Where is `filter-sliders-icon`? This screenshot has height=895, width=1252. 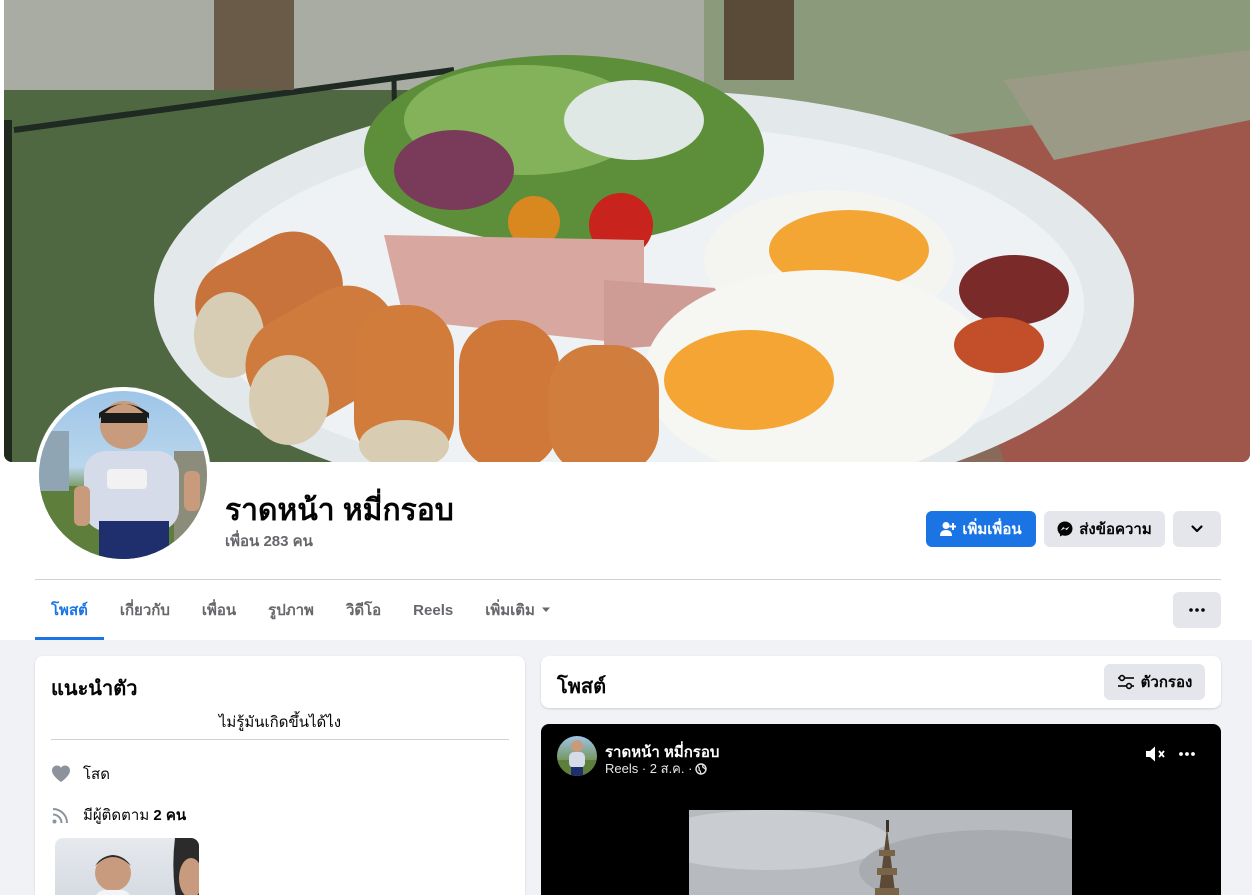
filter-sliders-icon is located at coordinates (1125, 682).